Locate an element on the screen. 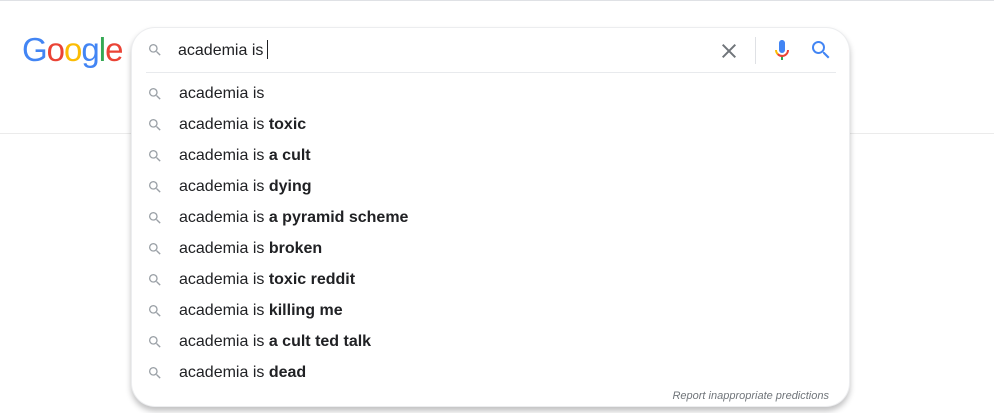 This screenshot has width=994, height=413. search-submit-icon is located at coordinates (821, 50).